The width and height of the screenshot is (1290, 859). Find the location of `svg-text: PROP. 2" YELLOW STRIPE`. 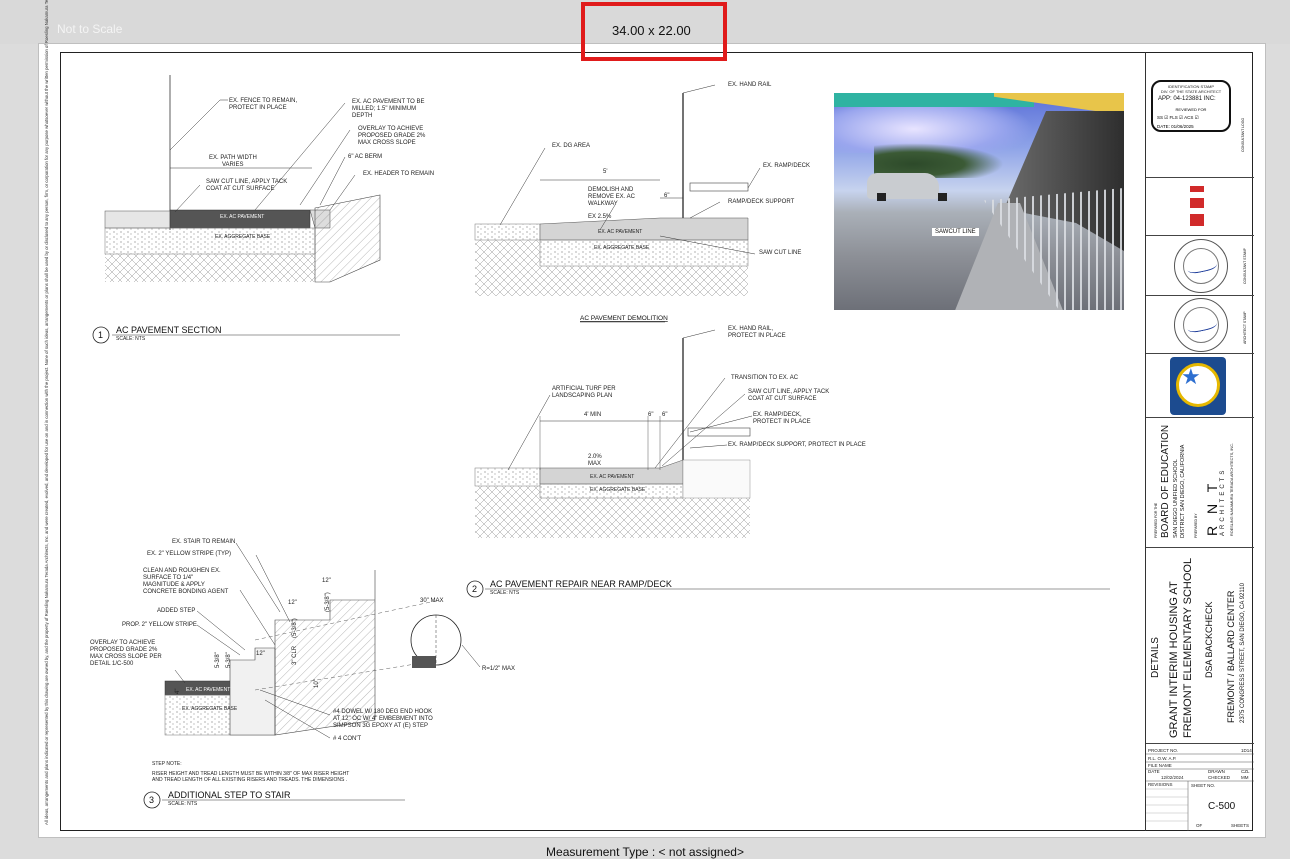

svg-text: PROP. 2" YELLOW STRIPE is located at coordinates (159, 625).